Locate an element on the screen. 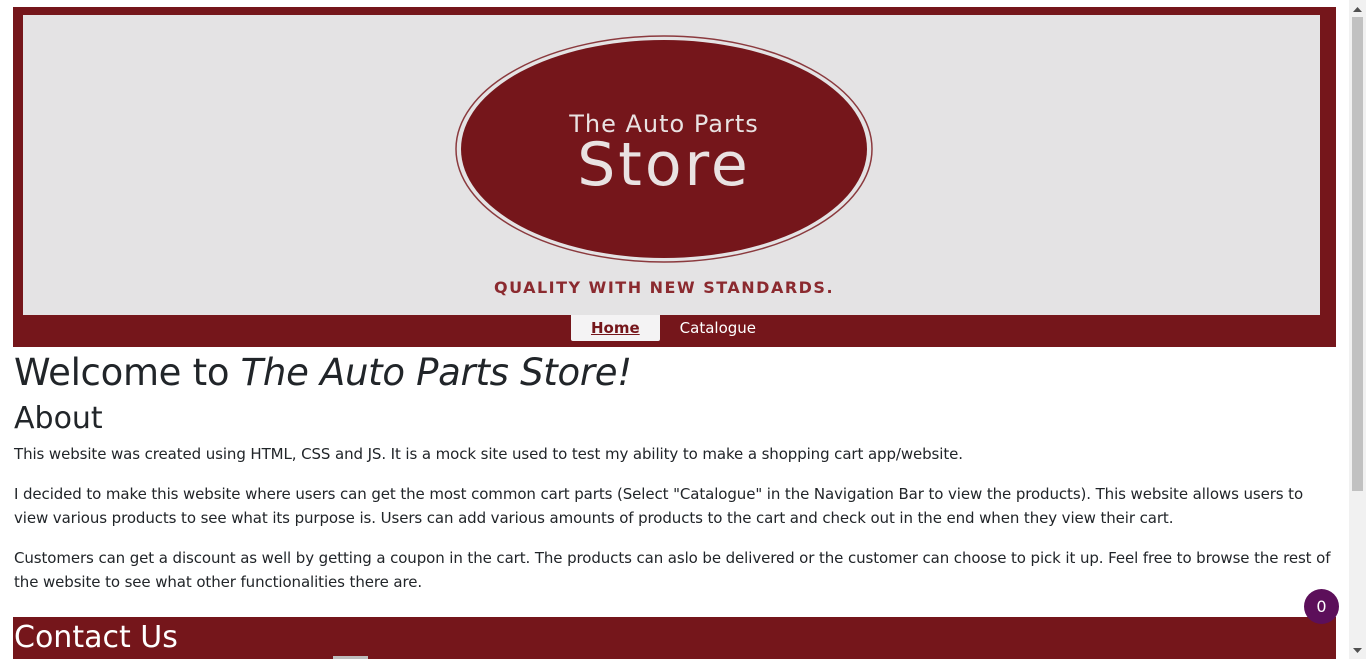  welcome-prefix: Welcome to is located at coordinates (127, 372).